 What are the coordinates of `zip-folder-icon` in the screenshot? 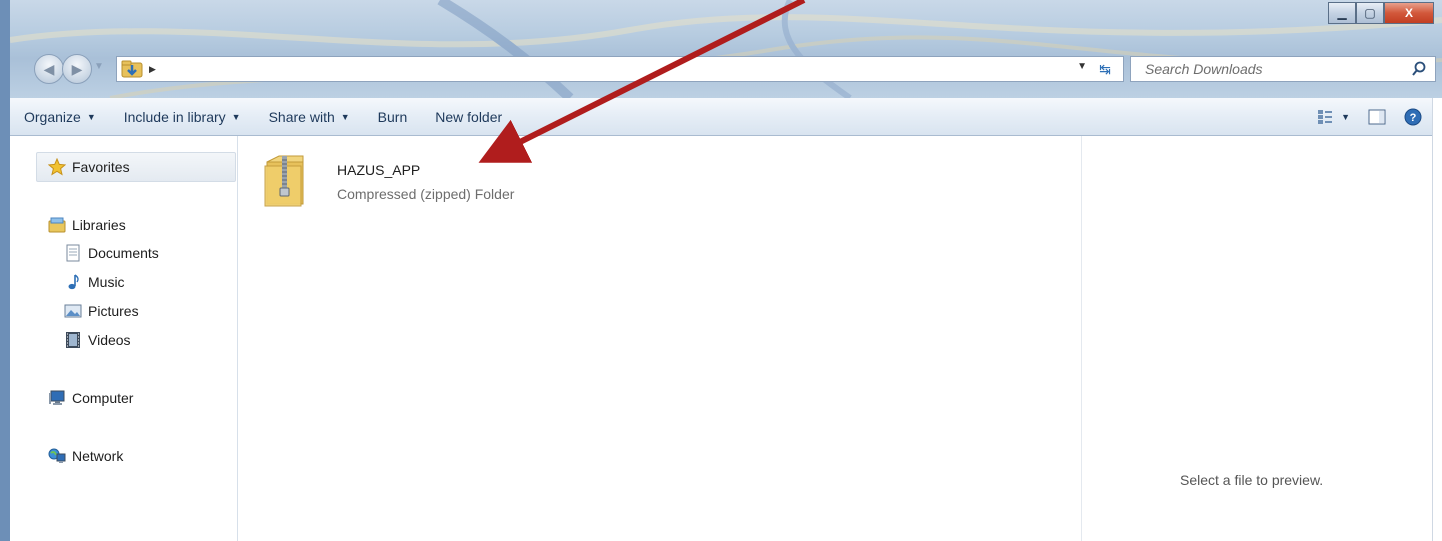 It's located at (284, 181).